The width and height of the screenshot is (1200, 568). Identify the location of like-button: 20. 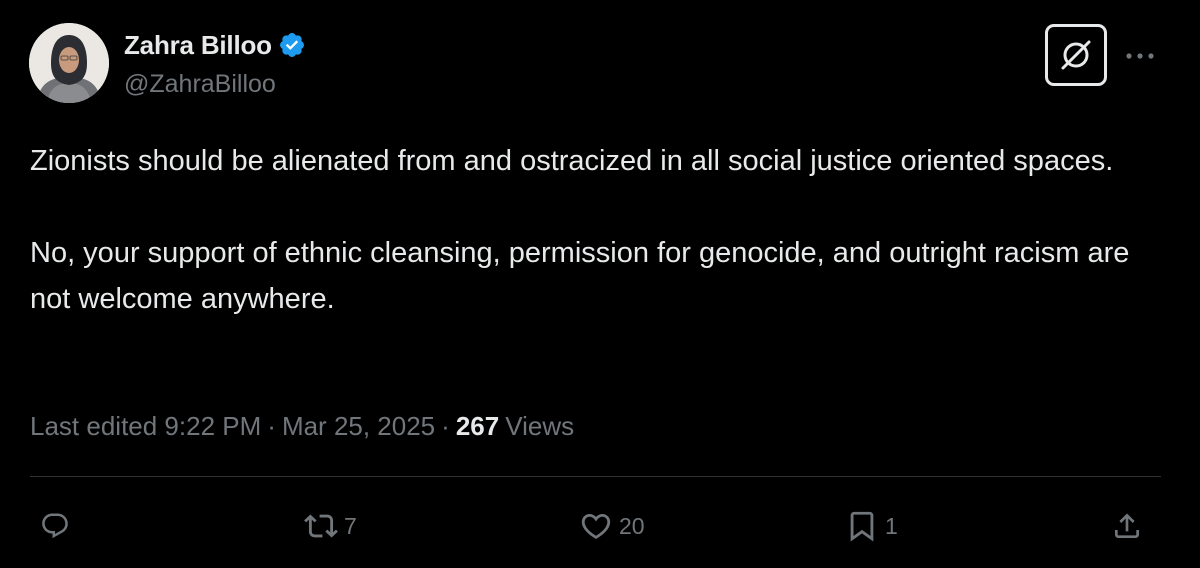
(612, 526).